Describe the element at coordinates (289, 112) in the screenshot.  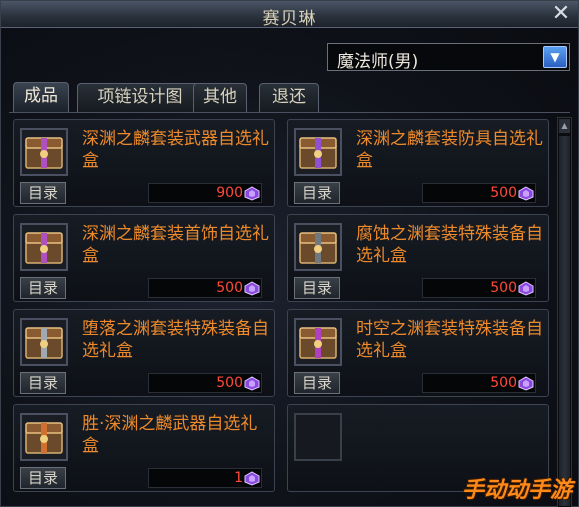
I see `tab-divider` at that location.